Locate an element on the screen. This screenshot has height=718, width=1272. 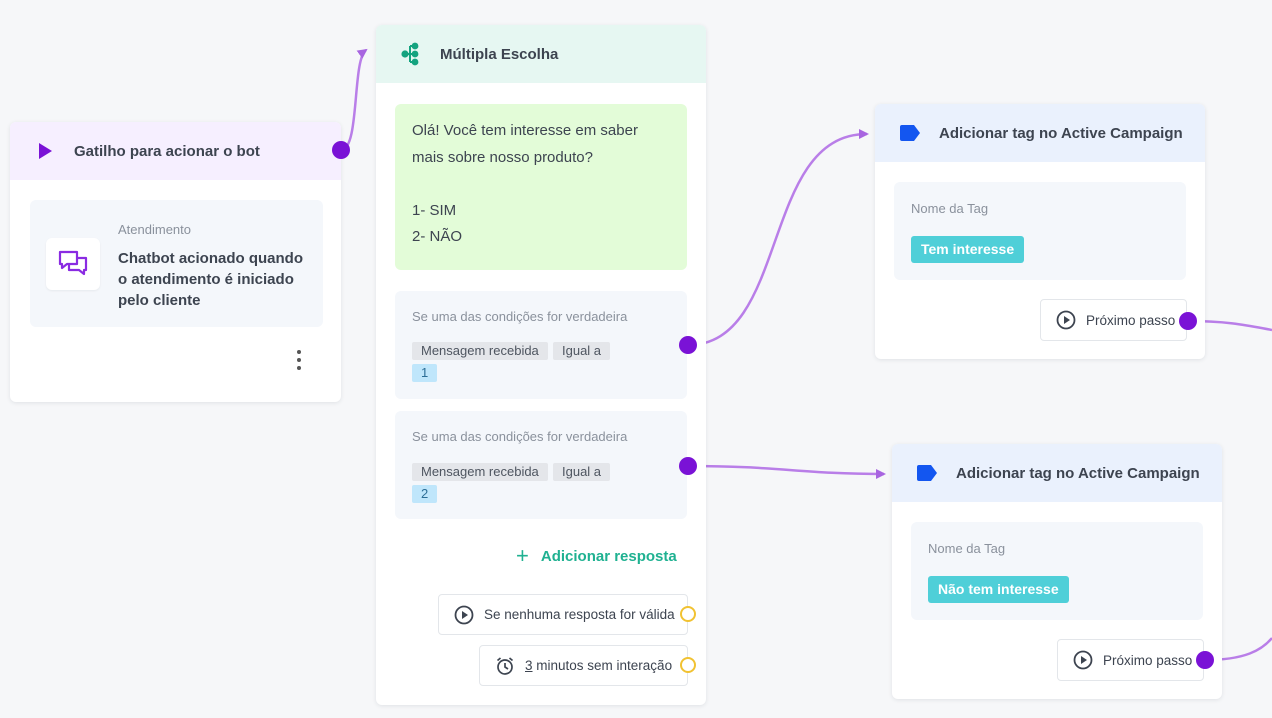
add-response-button: + Adicionar resposta is located at coordinates (596, 555).